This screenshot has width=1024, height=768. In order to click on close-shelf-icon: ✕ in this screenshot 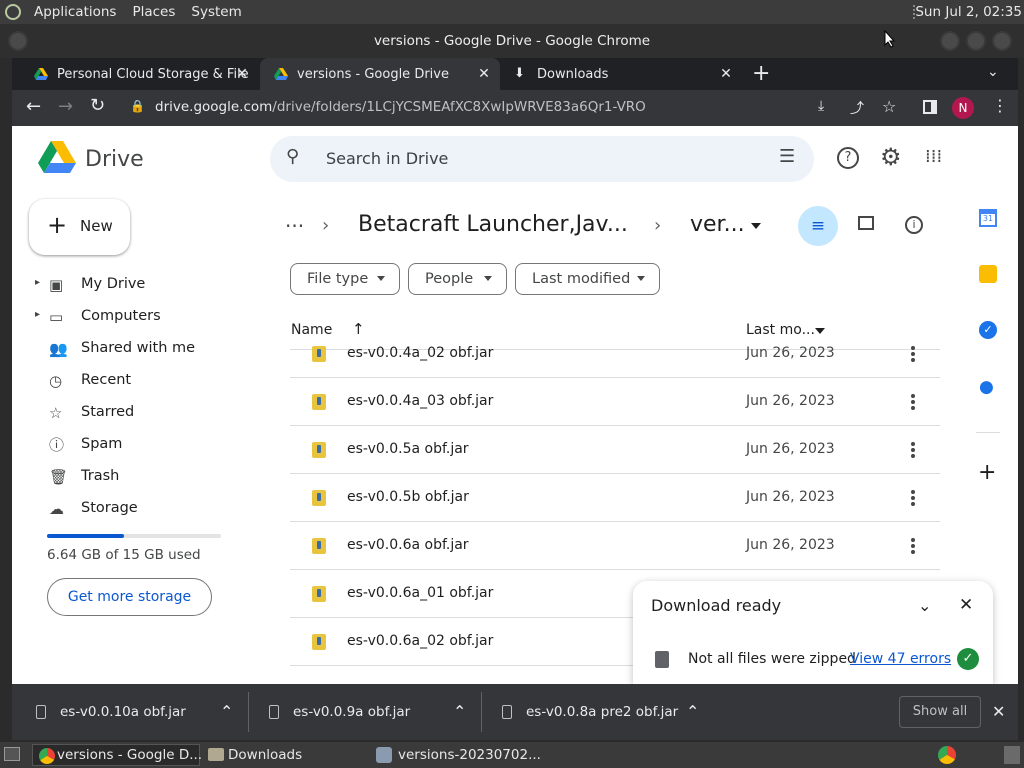, I will do `click(998, 711)`.